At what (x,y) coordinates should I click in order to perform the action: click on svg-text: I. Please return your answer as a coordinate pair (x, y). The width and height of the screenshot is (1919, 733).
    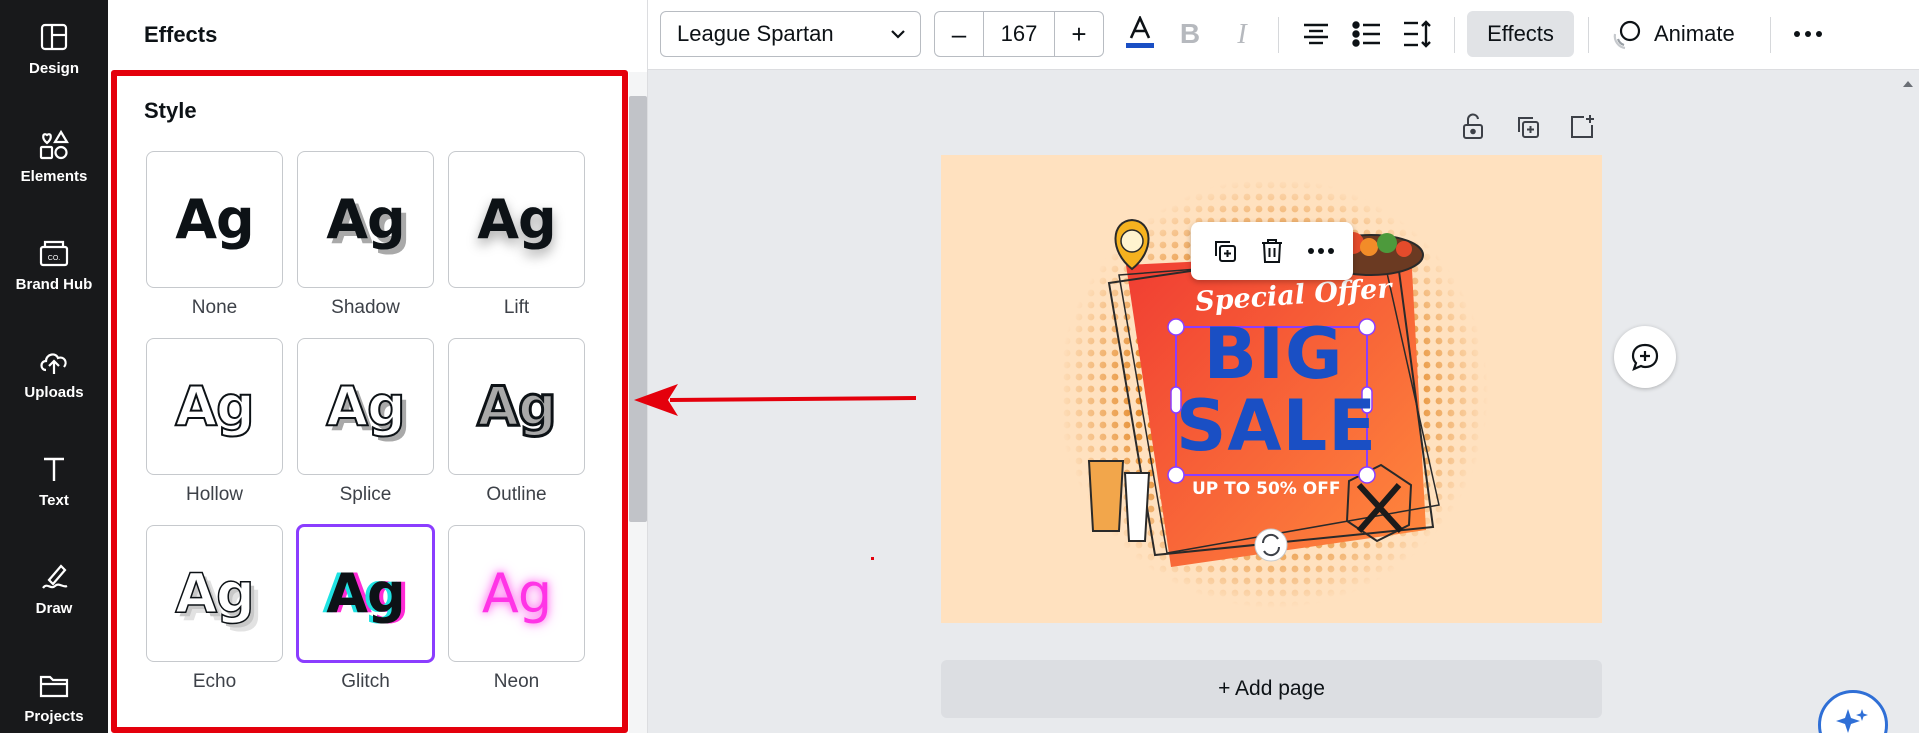
    Looking at the image, I should click on (1242, 34).